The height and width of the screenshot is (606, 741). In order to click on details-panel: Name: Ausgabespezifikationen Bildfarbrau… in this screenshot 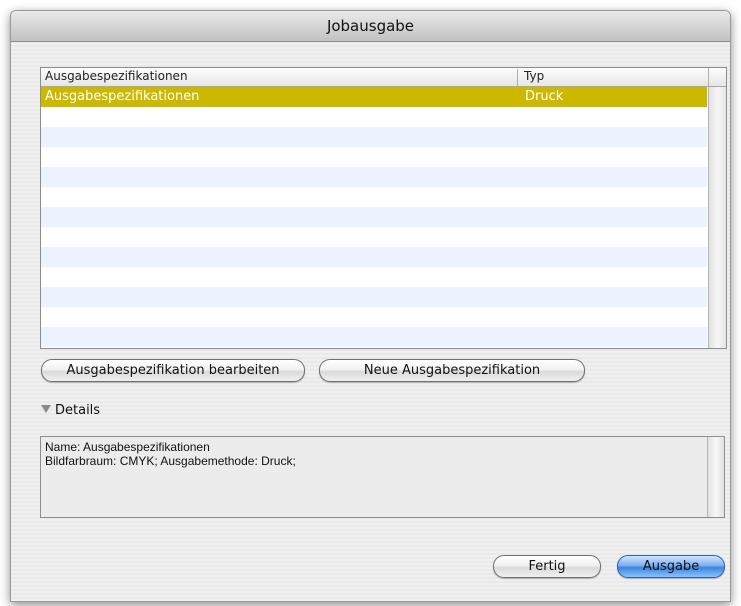, I will do `click(382, 477)`.